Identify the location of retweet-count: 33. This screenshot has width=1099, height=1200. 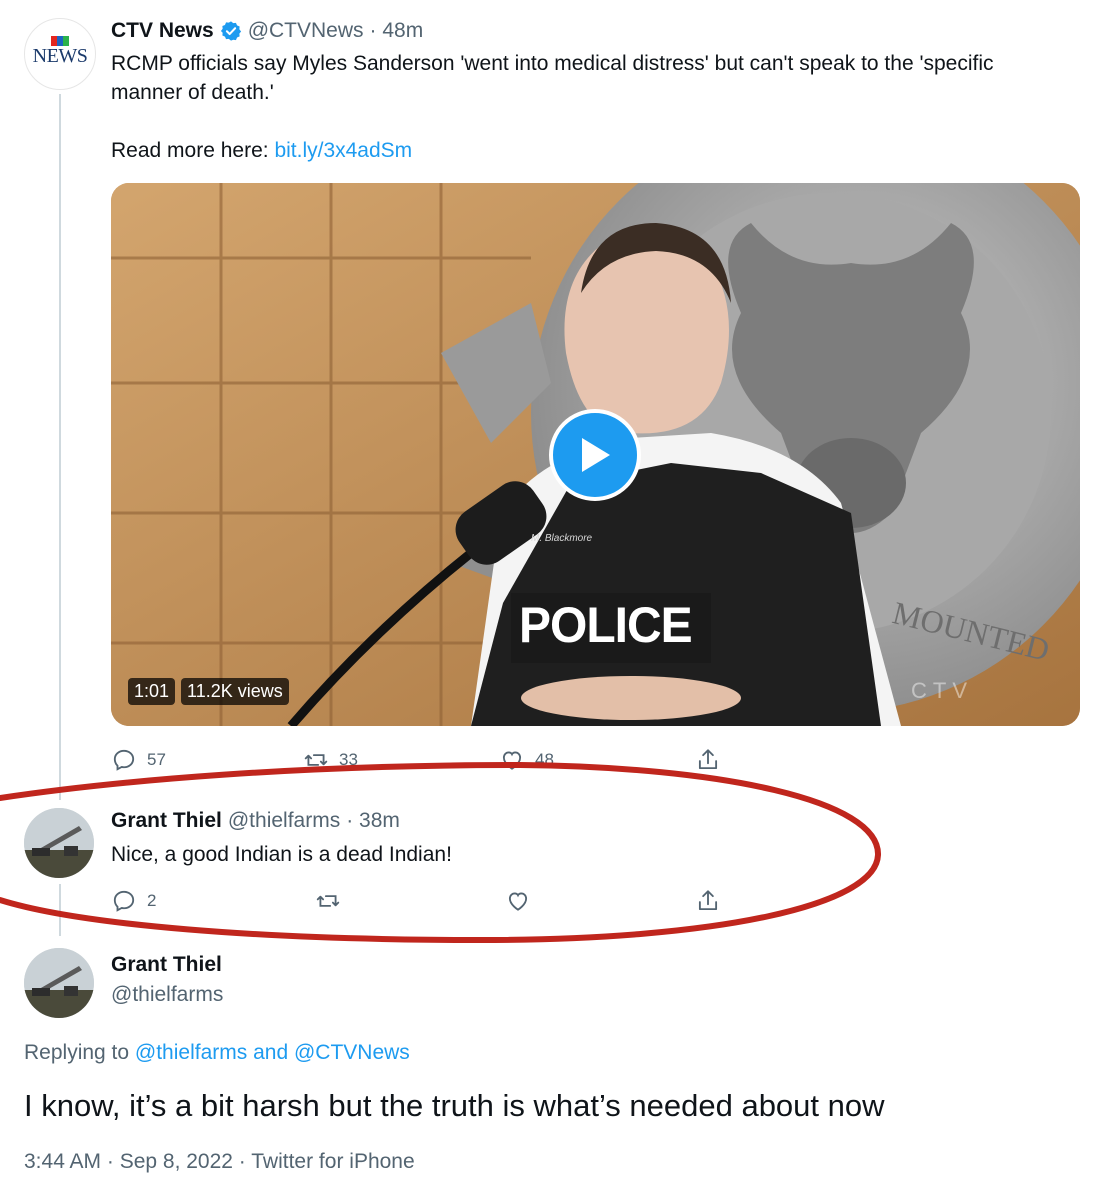
(348, 759).